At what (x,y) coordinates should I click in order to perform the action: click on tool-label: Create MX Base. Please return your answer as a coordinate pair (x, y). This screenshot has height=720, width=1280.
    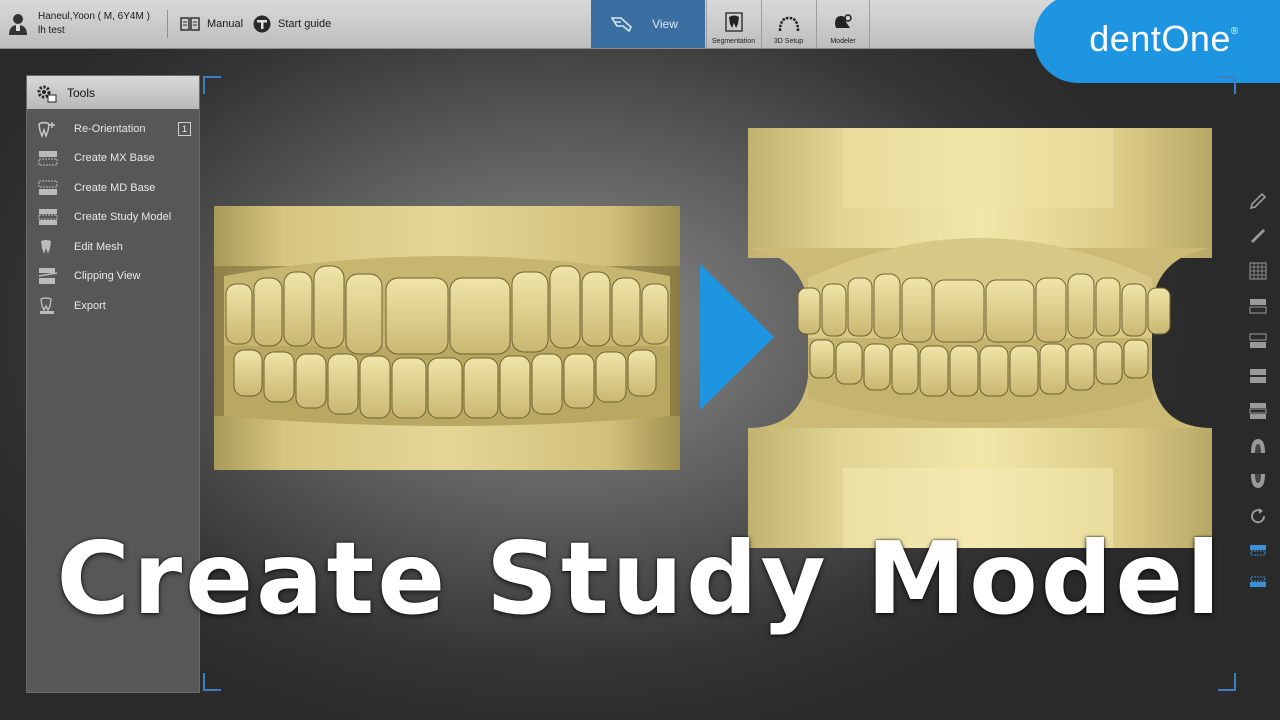
    Looking at the image, I should click on (114, 158).